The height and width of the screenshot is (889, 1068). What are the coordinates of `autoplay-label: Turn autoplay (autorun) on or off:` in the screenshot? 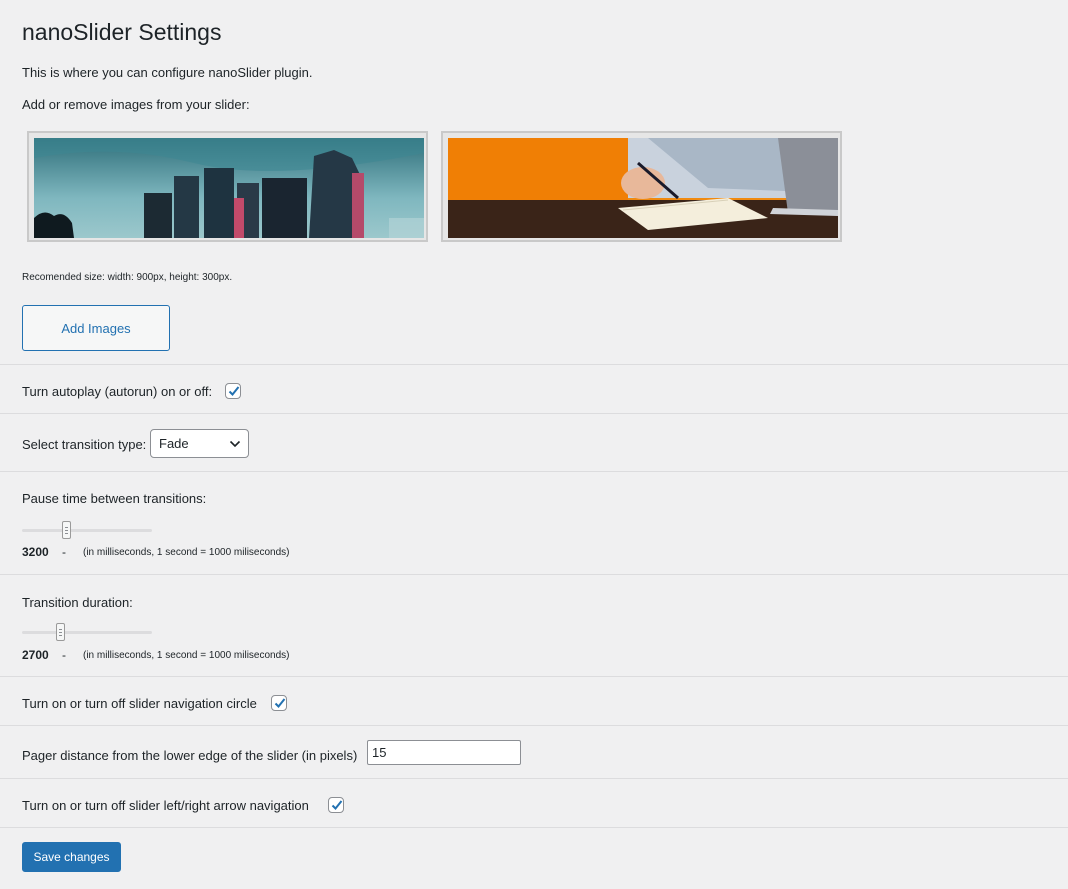 It's located at (117, 391).